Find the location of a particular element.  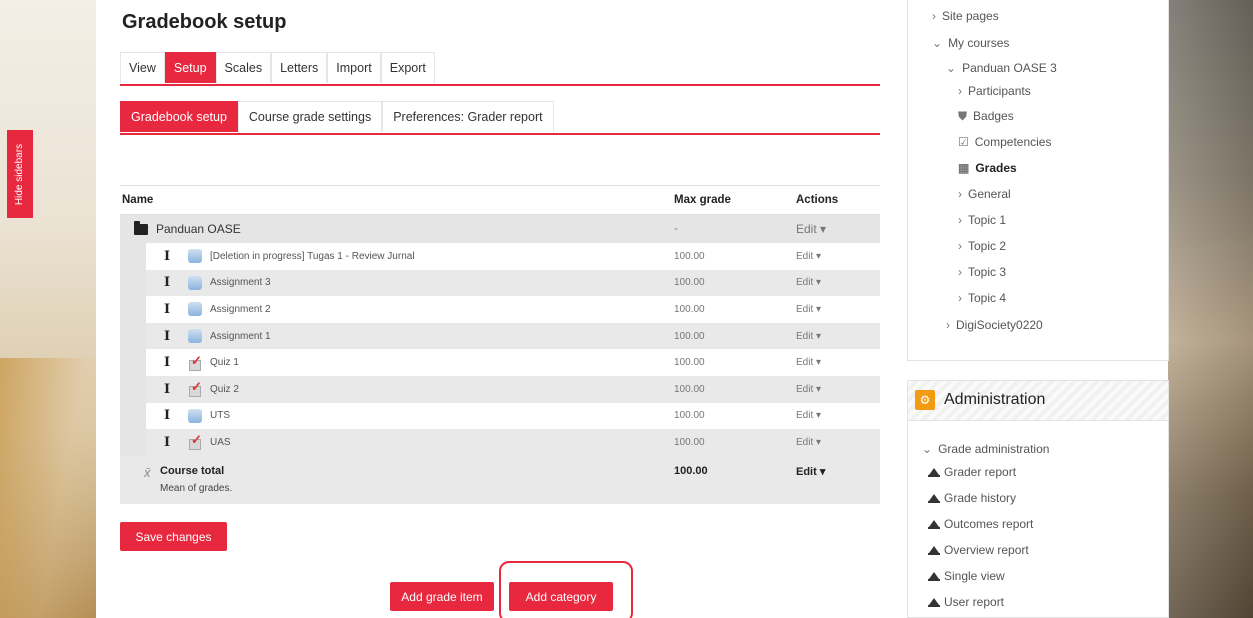

nav-label: Topic 4 is located at coordinates (987, 298).